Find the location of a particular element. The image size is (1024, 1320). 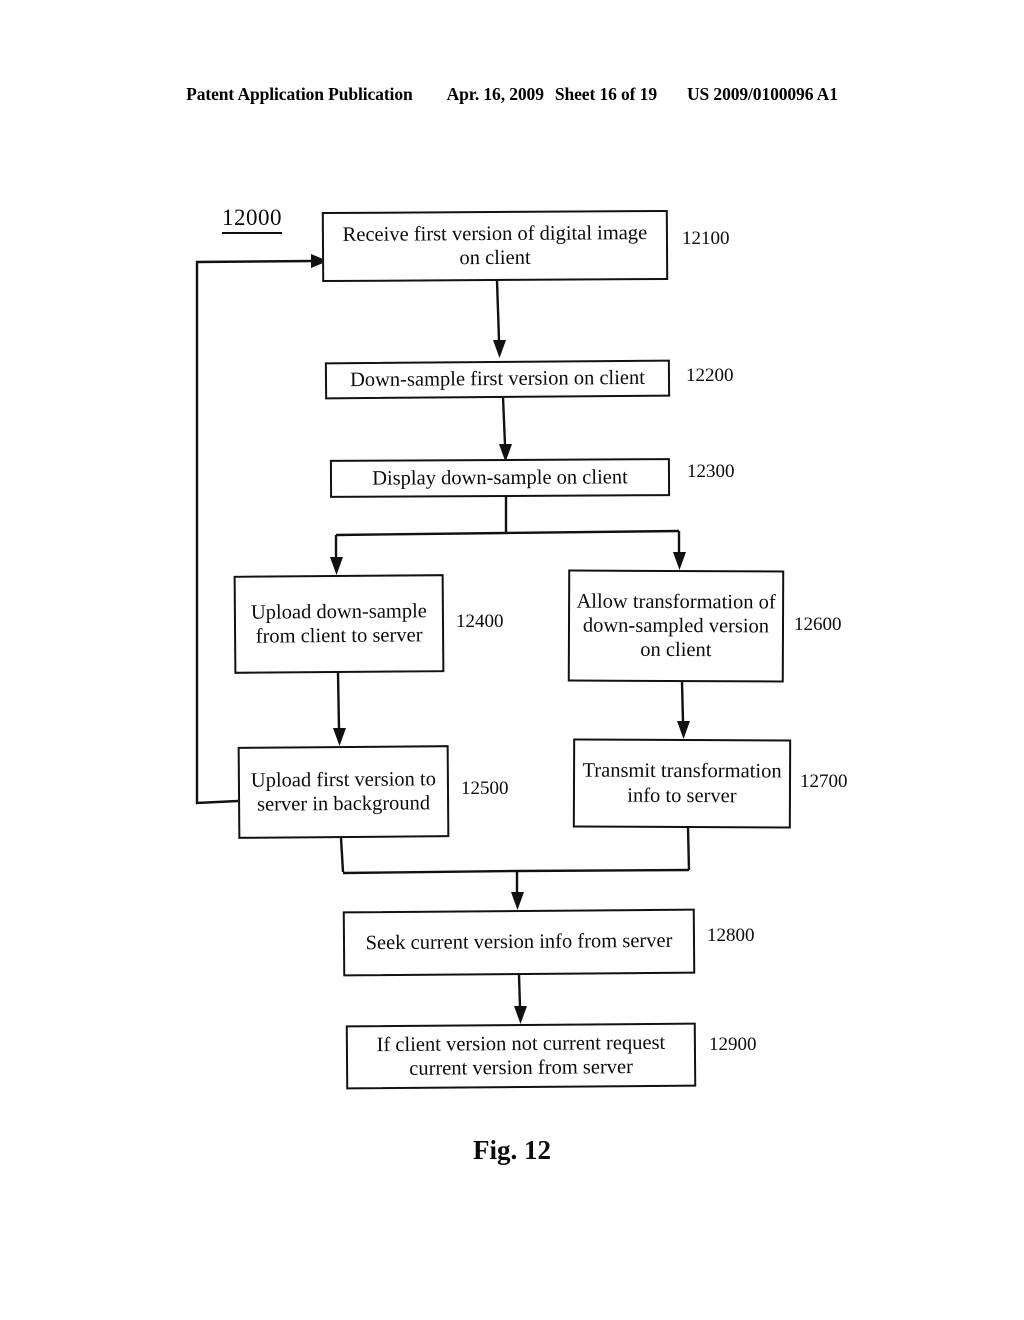

node-12700-label: Transmit transformation info to server is located at coordinates (682, 783).